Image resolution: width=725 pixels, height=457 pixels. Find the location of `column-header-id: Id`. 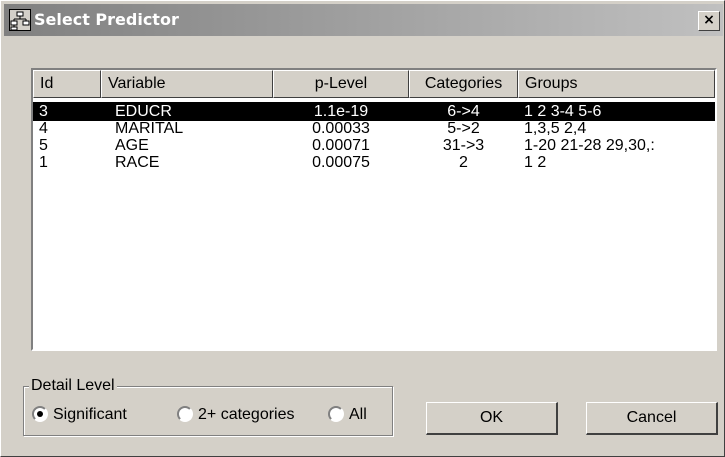

column-header-id: Id is located at coordinates (67, 84).